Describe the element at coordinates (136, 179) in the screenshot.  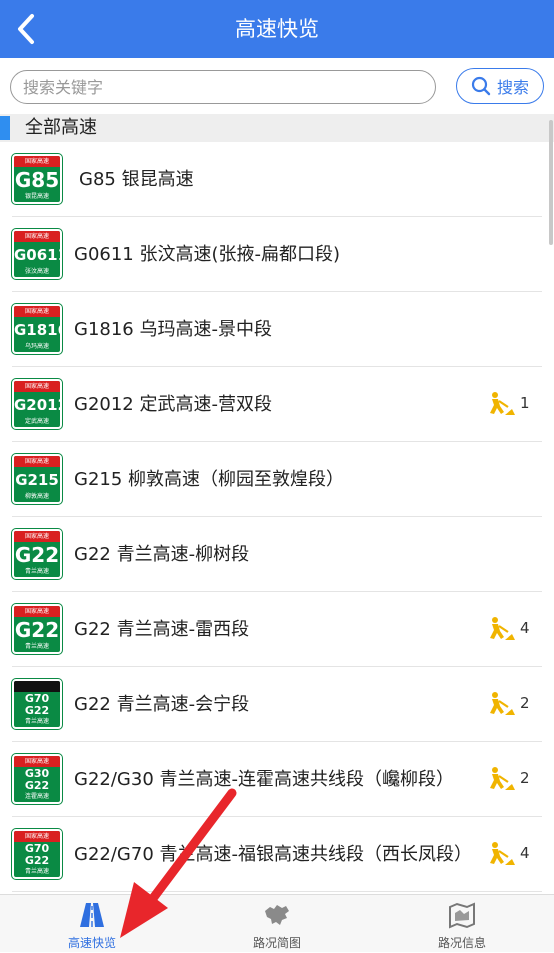
I see `highway-name: G85 银昆高速` at that location.